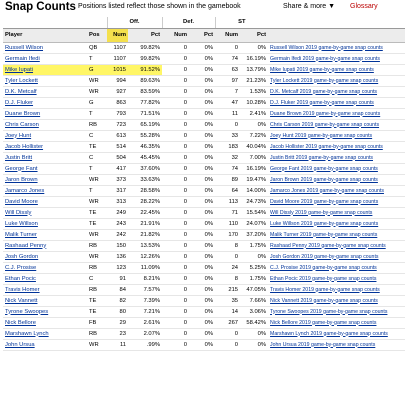 This screenshot has height=400, width=405. Describe the element at coordinates (45, 235) in the screenshot. I see `player-link: Malik Turner` at that location.